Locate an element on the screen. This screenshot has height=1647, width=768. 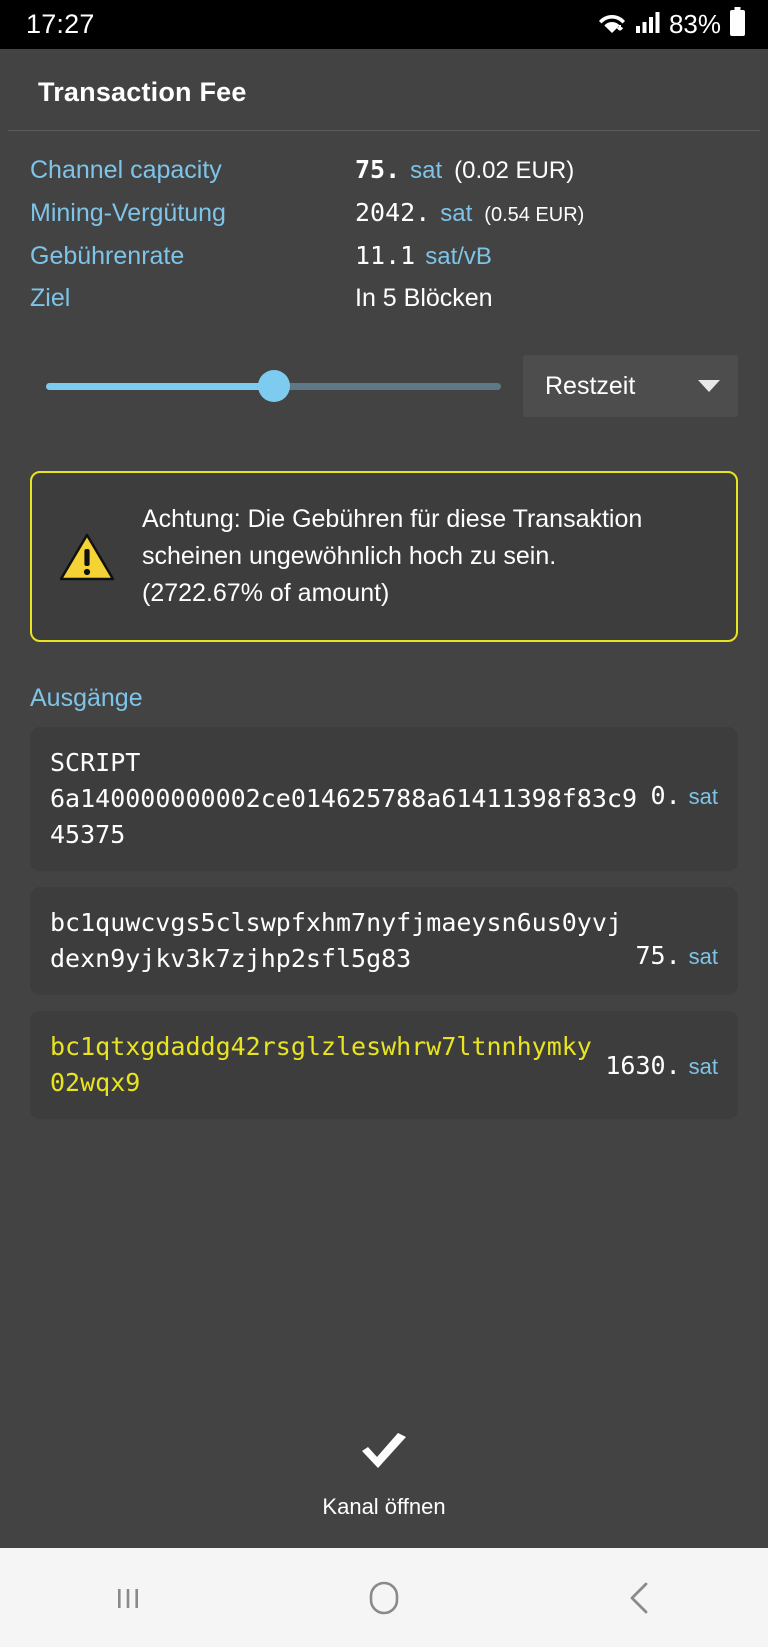
status-bar-indicators: 83% is located at coordinates (671, 24).